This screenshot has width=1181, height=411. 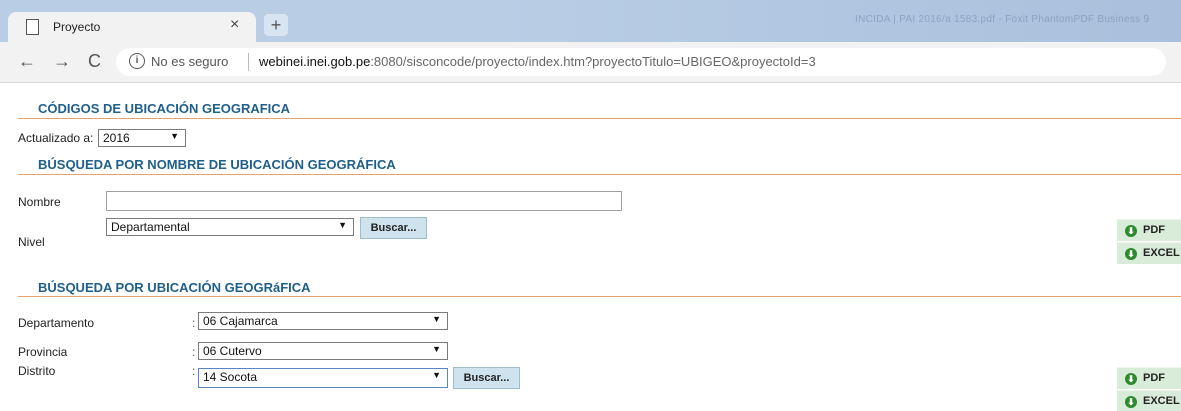 What do you see at coordinates (230, 227) in the screenshot?
I see `level-select: Departamental ▼` at bounding box center [230, 227].